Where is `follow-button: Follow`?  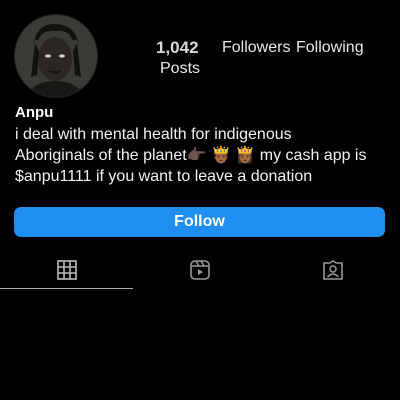 follow-button: Follow is located at coordinates (199, 222).